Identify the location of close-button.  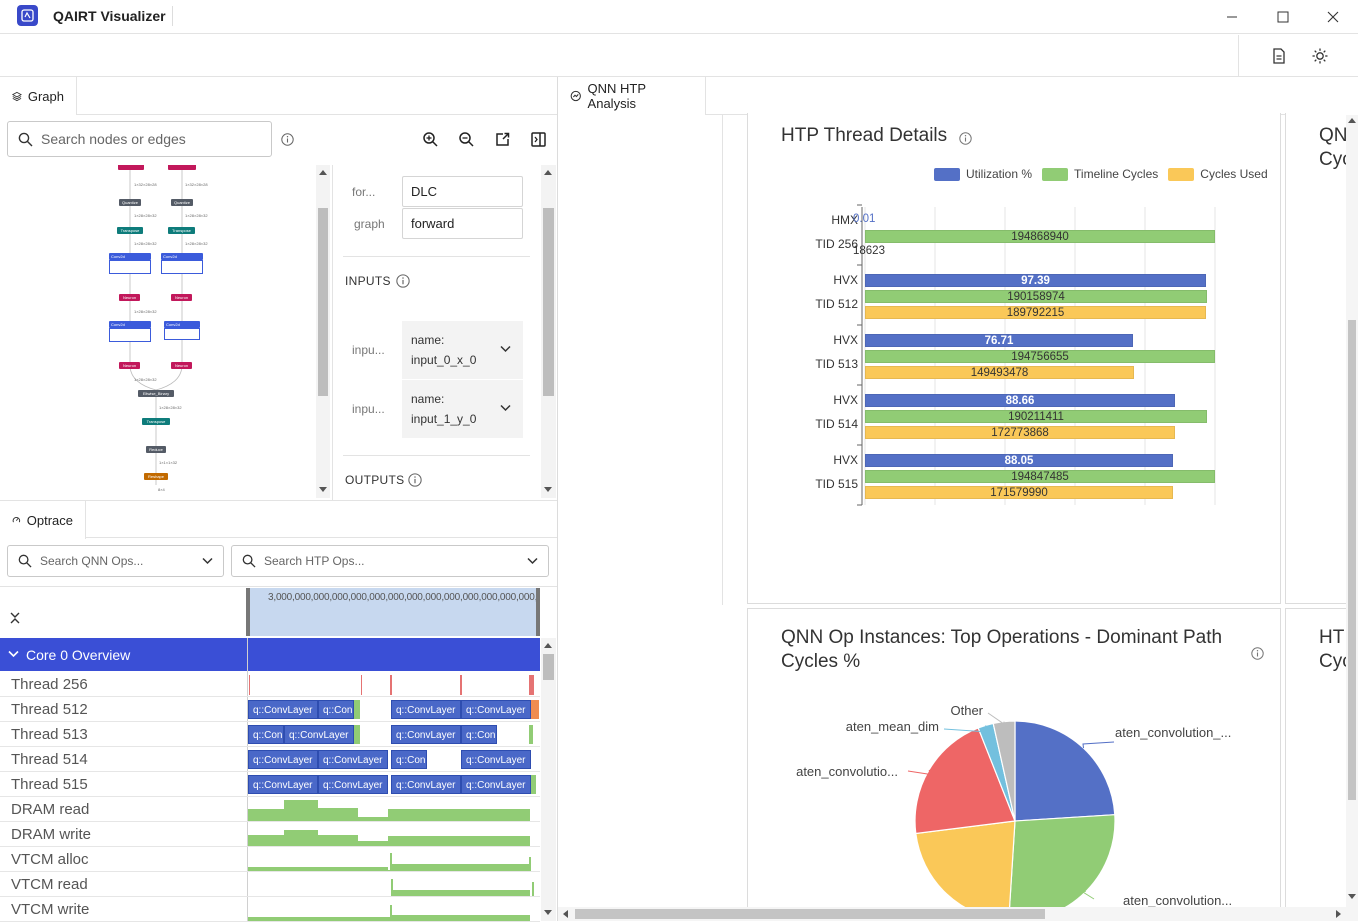
(1333, 17).